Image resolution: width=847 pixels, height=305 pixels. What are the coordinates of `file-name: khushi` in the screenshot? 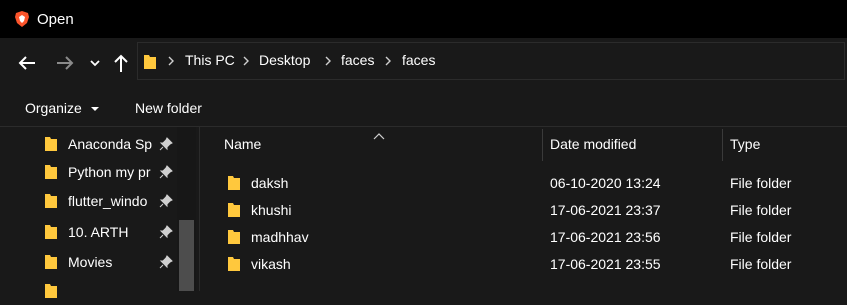 It's located at (271, 210).